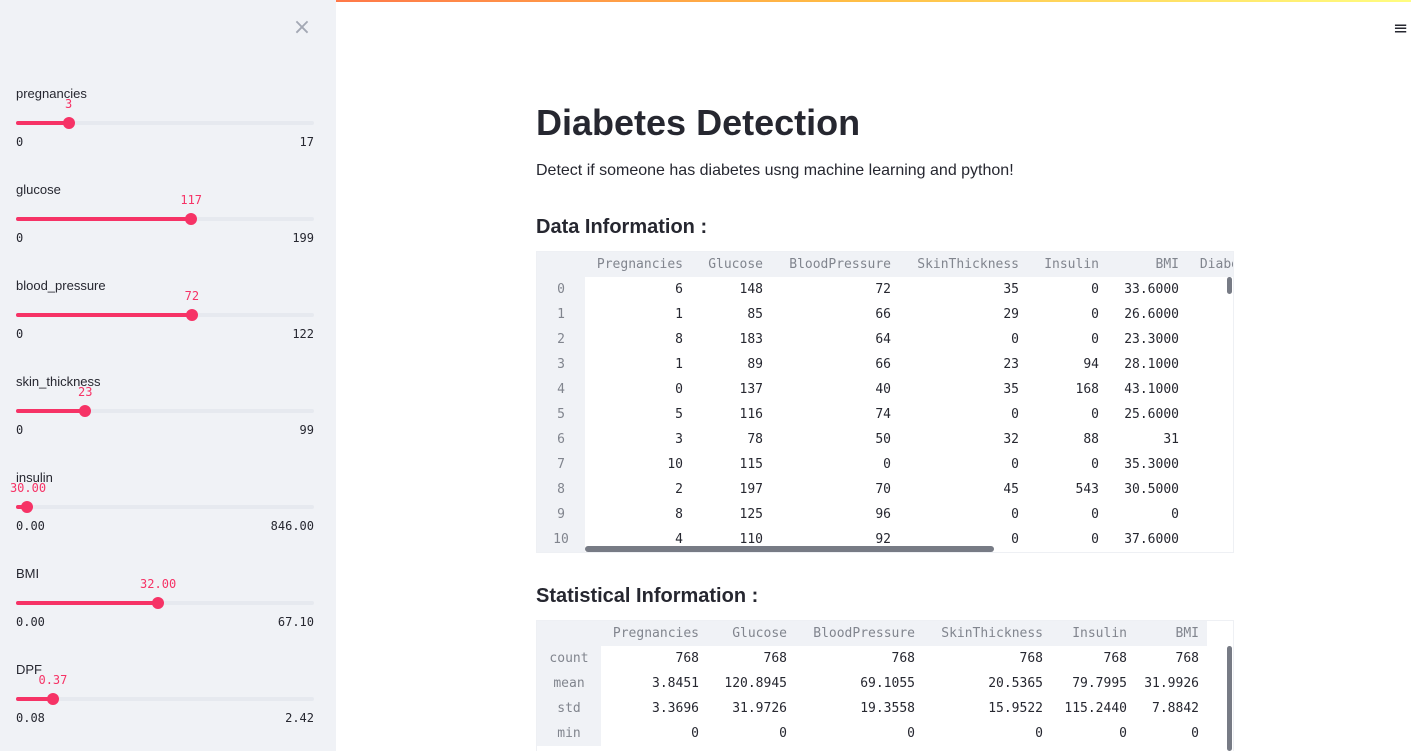 The width and height of the screenshot is (1411, 751). What do you see at coordinates (1147, 389) in the screenshot?
I see `table-cell: 43.1000` at bounding box center [1147, 389].